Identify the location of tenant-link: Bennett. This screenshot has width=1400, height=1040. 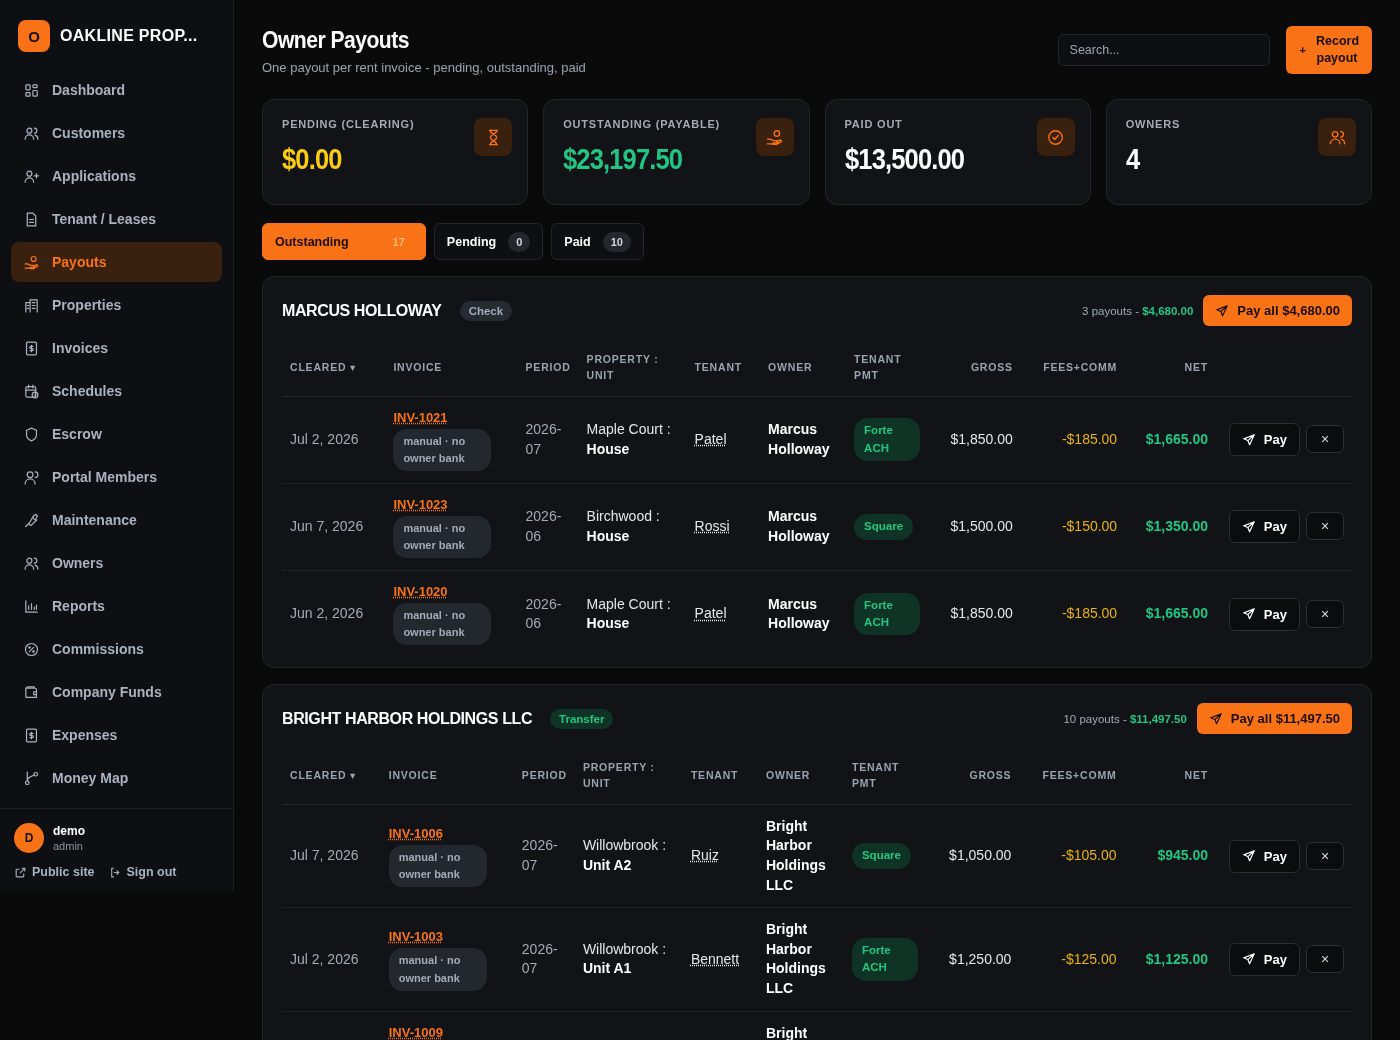
(715, 958).